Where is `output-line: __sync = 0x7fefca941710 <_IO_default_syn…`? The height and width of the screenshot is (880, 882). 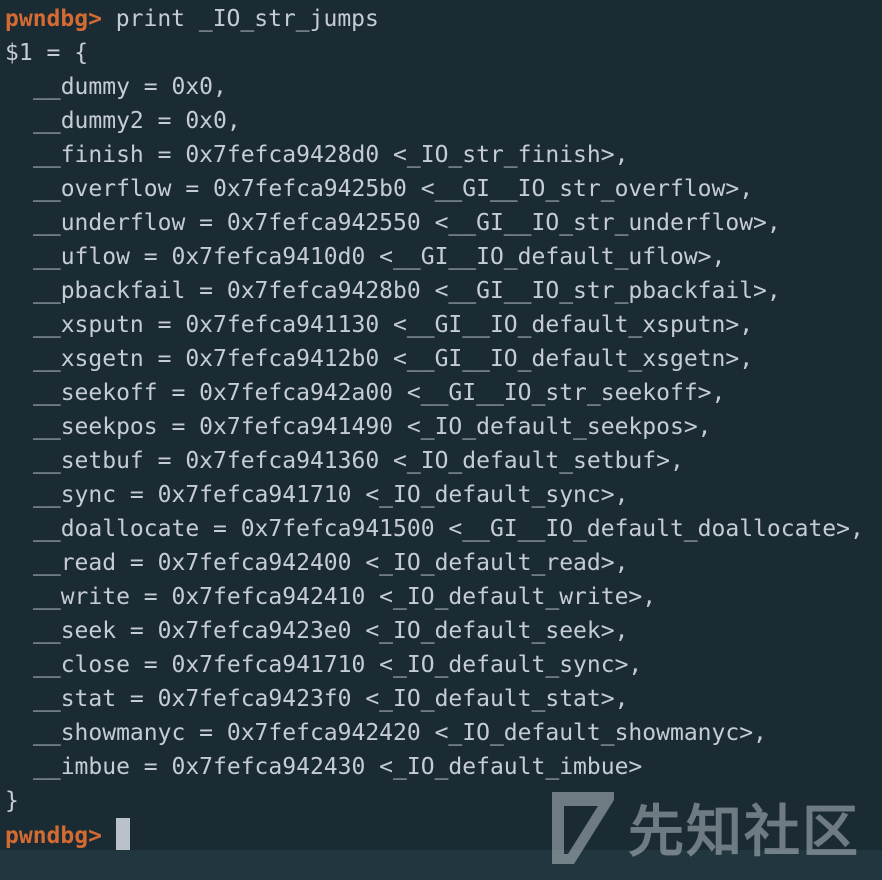
output-line: __sync = 0x7fefca941710 <_IO_default_syn… is located at coordinates (331, 495).